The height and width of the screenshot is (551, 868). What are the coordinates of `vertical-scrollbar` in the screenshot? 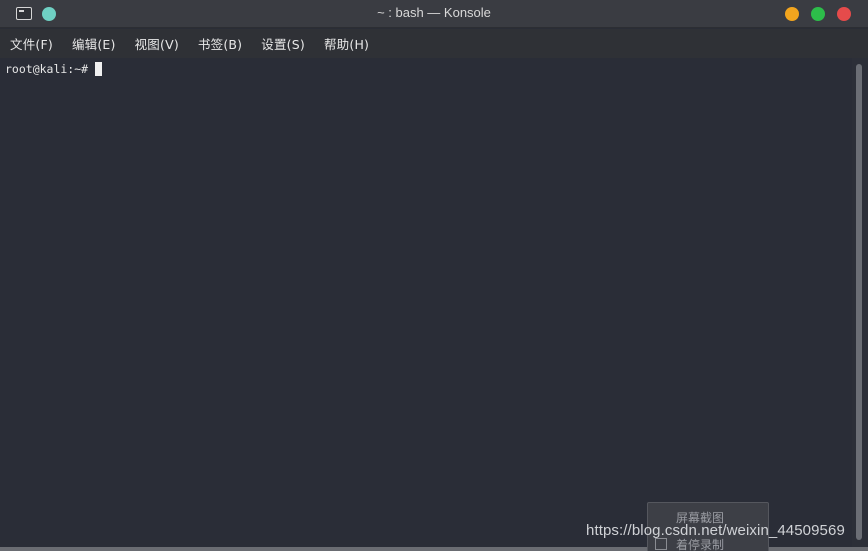 It's located at (860, 302).